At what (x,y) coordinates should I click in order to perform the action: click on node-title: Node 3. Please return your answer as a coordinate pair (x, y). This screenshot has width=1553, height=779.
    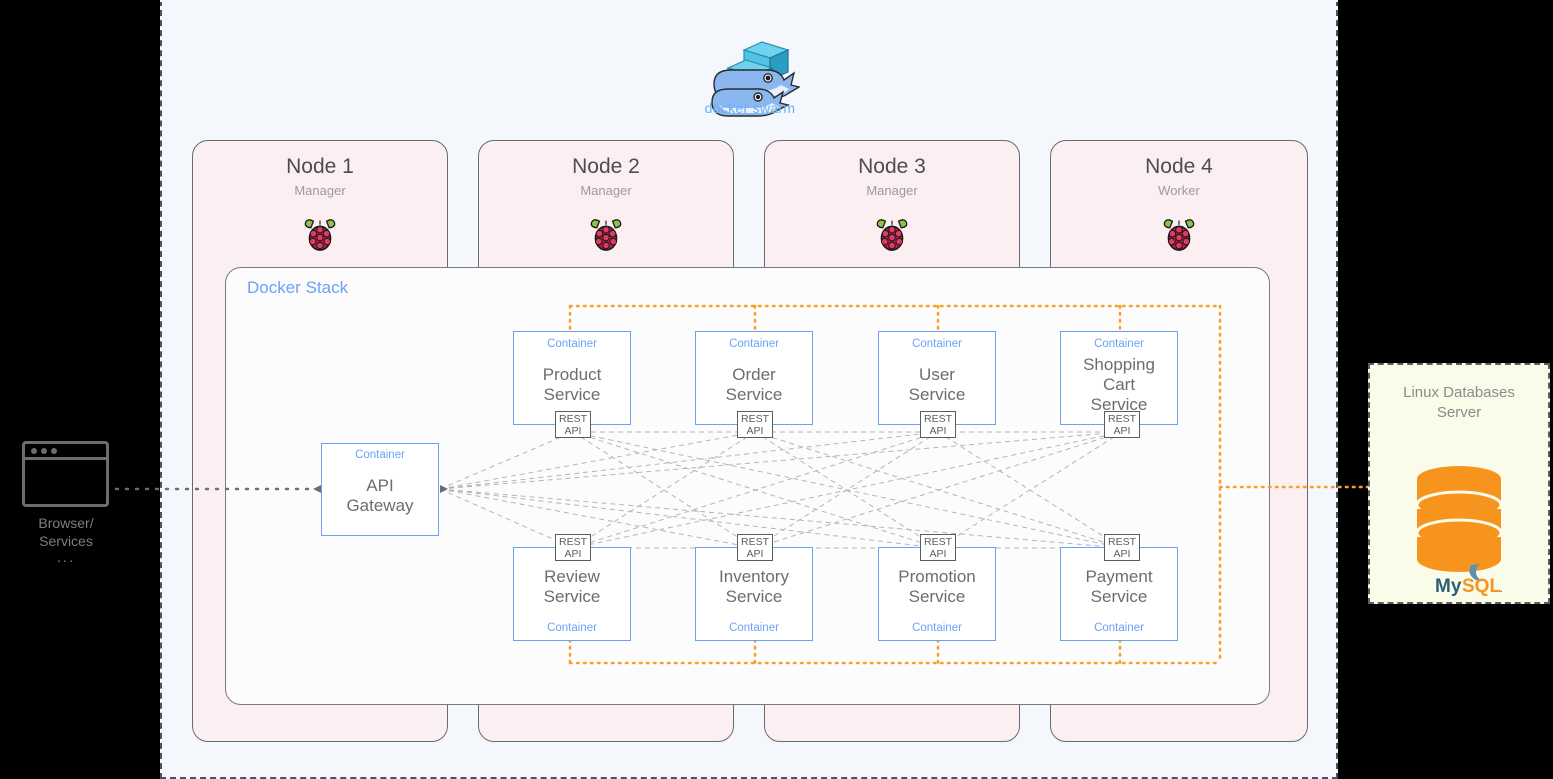
    Looking at the image, I should click on (892, 166).